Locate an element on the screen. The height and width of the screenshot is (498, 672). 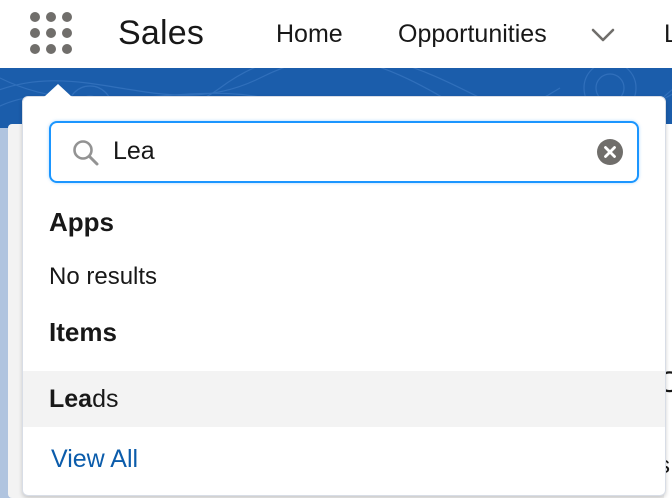
app-name: Sales is located at coordinates (161, 33).